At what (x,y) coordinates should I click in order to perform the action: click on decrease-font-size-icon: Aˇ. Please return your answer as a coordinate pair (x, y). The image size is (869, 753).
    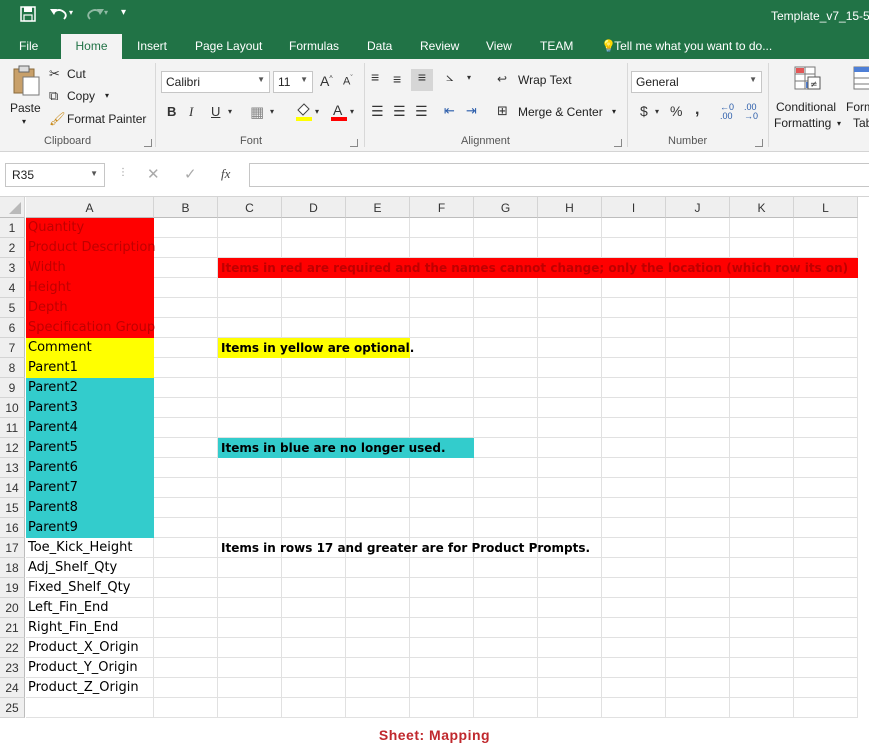
    Looking at the image, I should click on (348, 81).